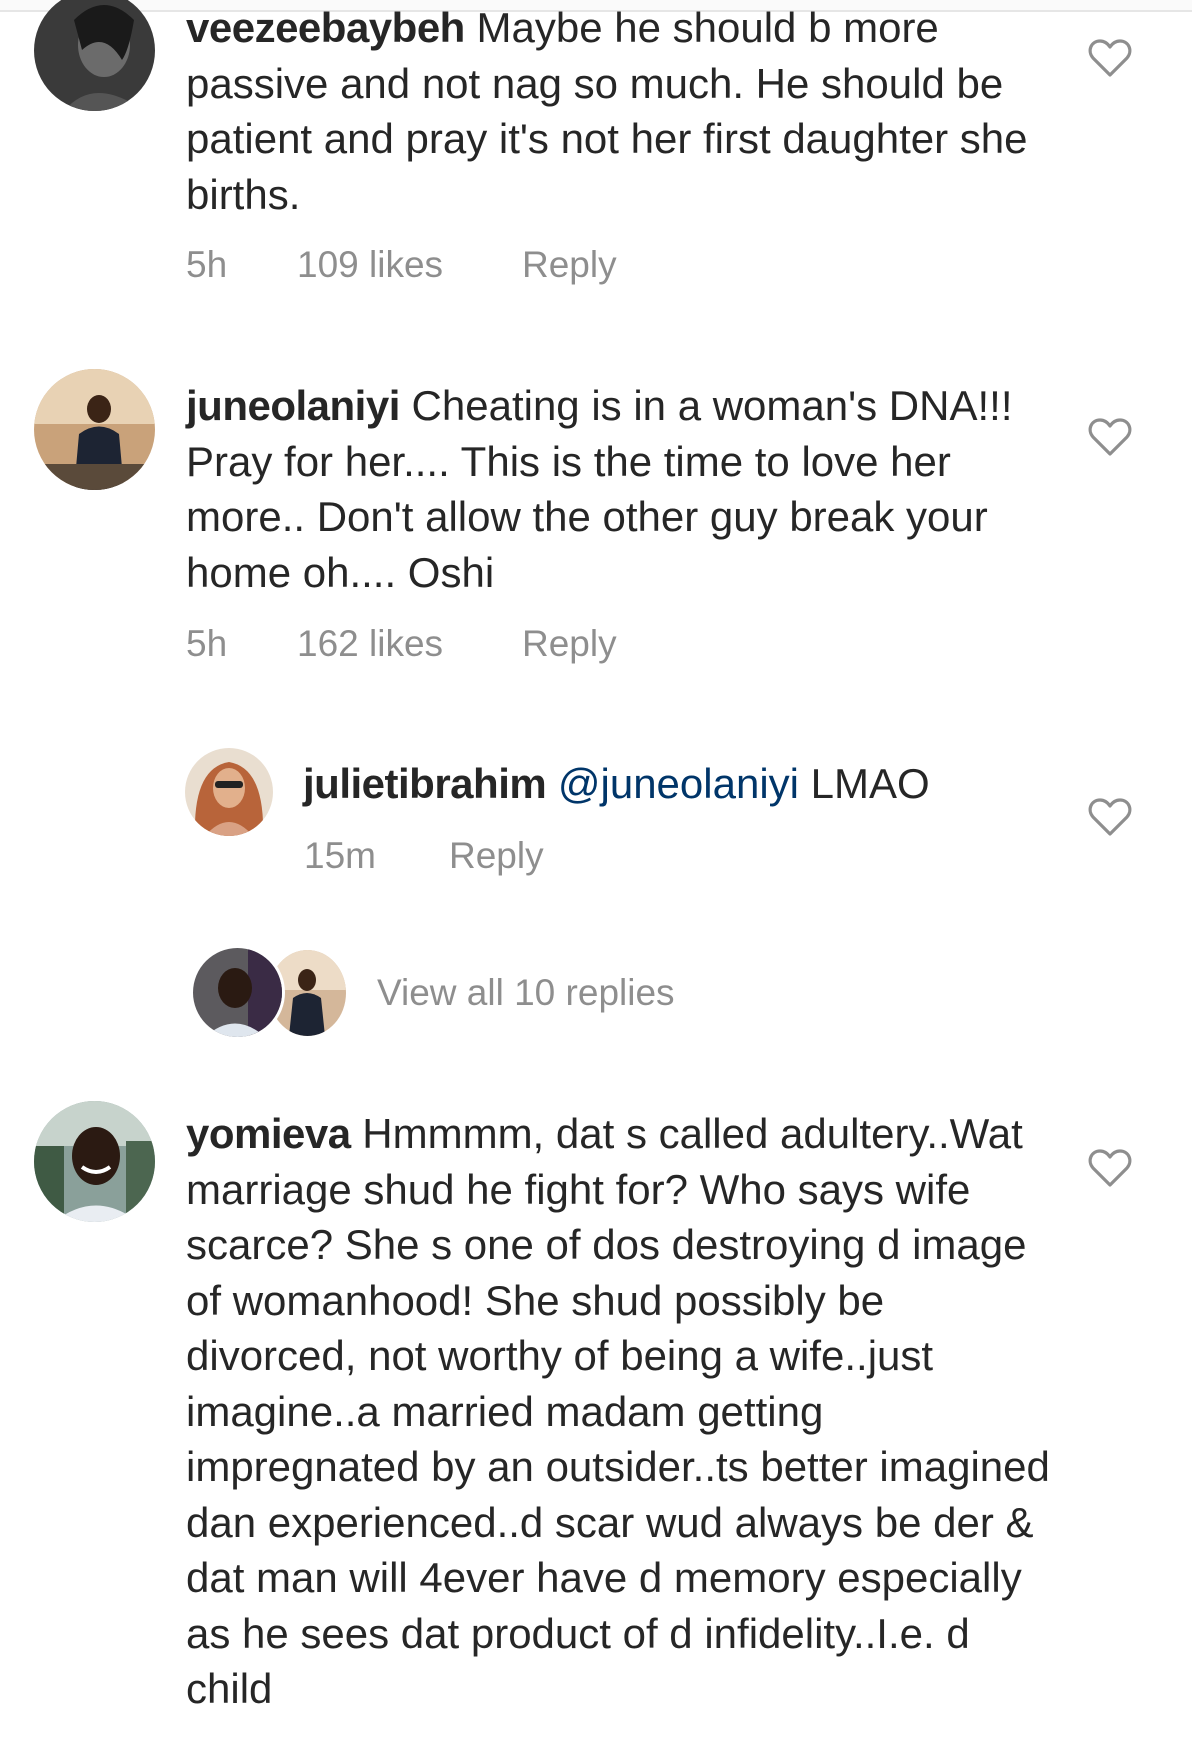 The image size is (1192, 1749). Describe the element at coordinates (870, 783) in the screenshot. I see `reply-body: LMAO` at that location.